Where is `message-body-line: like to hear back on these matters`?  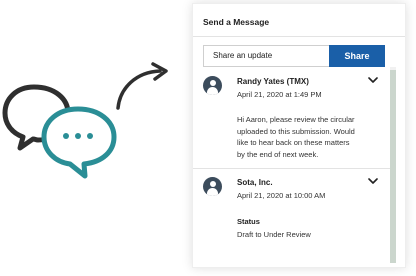 message-body-line: like to hear back on these matters is located at coordinates (293, 142).